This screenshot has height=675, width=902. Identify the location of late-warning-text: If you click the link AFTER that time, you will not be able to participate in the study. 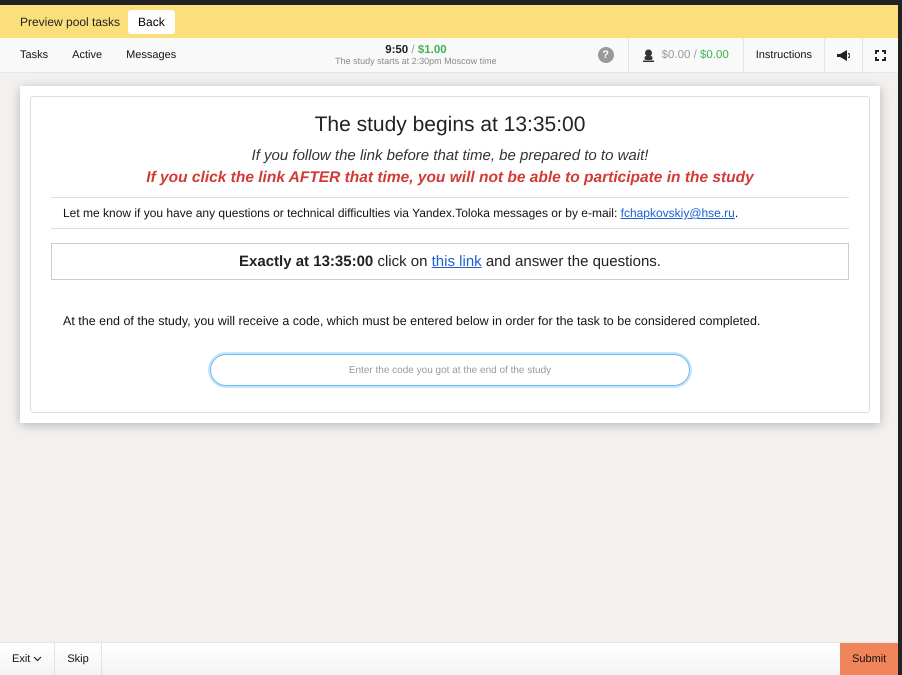
(450, 178).